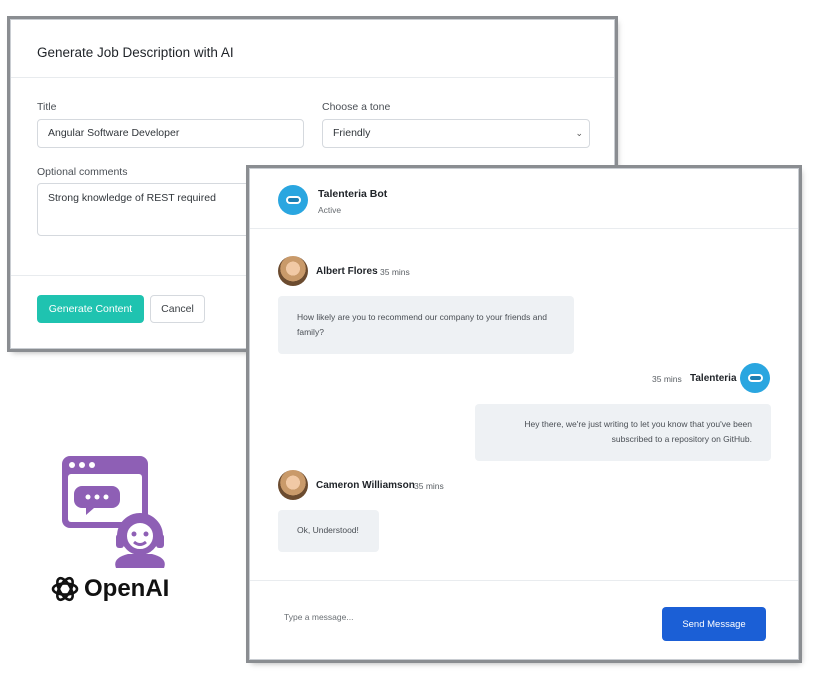 Image resolution: width=840 pixels, height=691 pixels. What do you see at coordinates (347, 271) in the screenshot?
I see `message-author: Albert Flores` at bounding box center [347, 271].